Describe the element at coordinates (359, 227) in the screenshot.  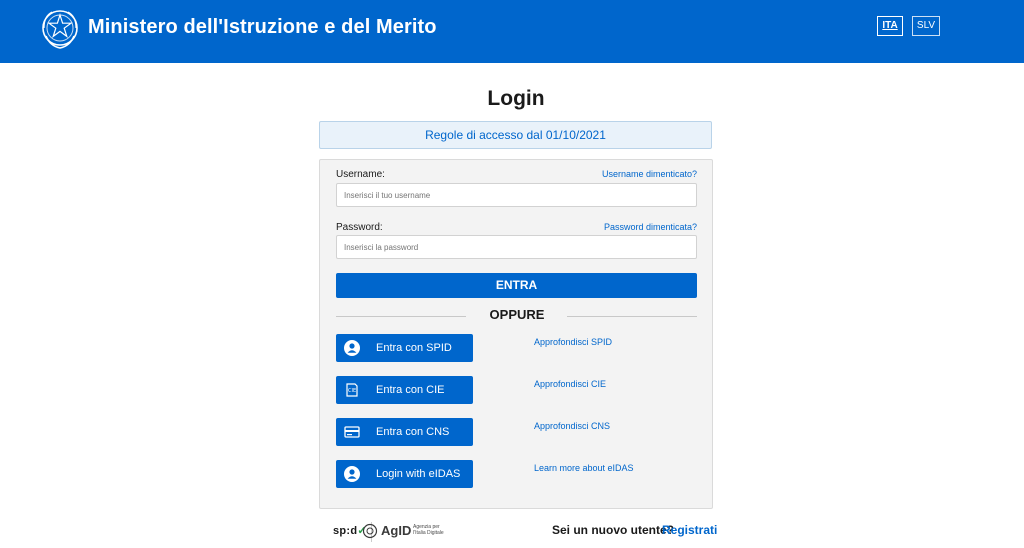
I see `password-label: Password:` at that location.